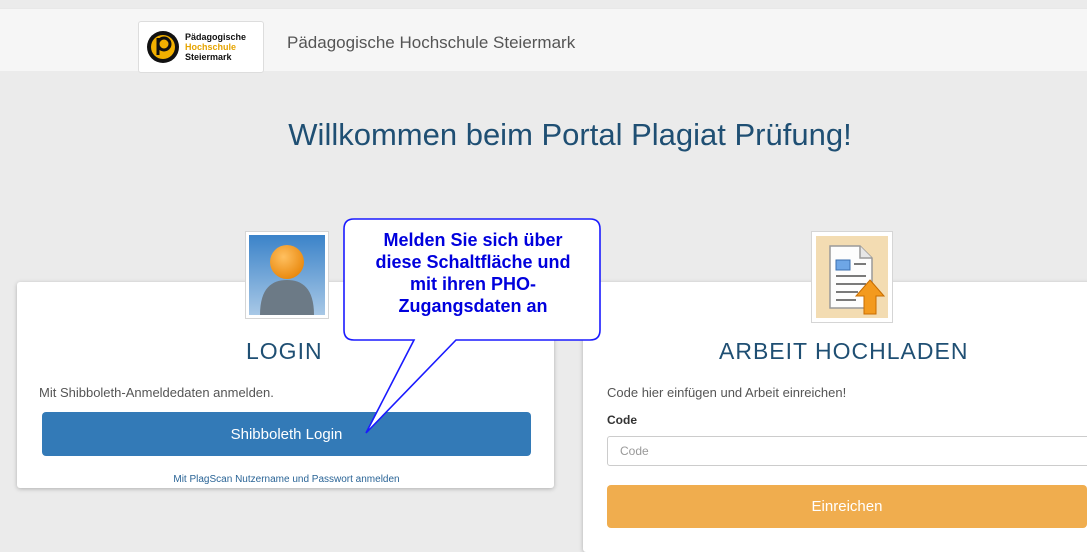  Describe the element at coordinates (472, 284) in the screenshot. I see `callout-line-3: mit ihren PHO-` at that location.